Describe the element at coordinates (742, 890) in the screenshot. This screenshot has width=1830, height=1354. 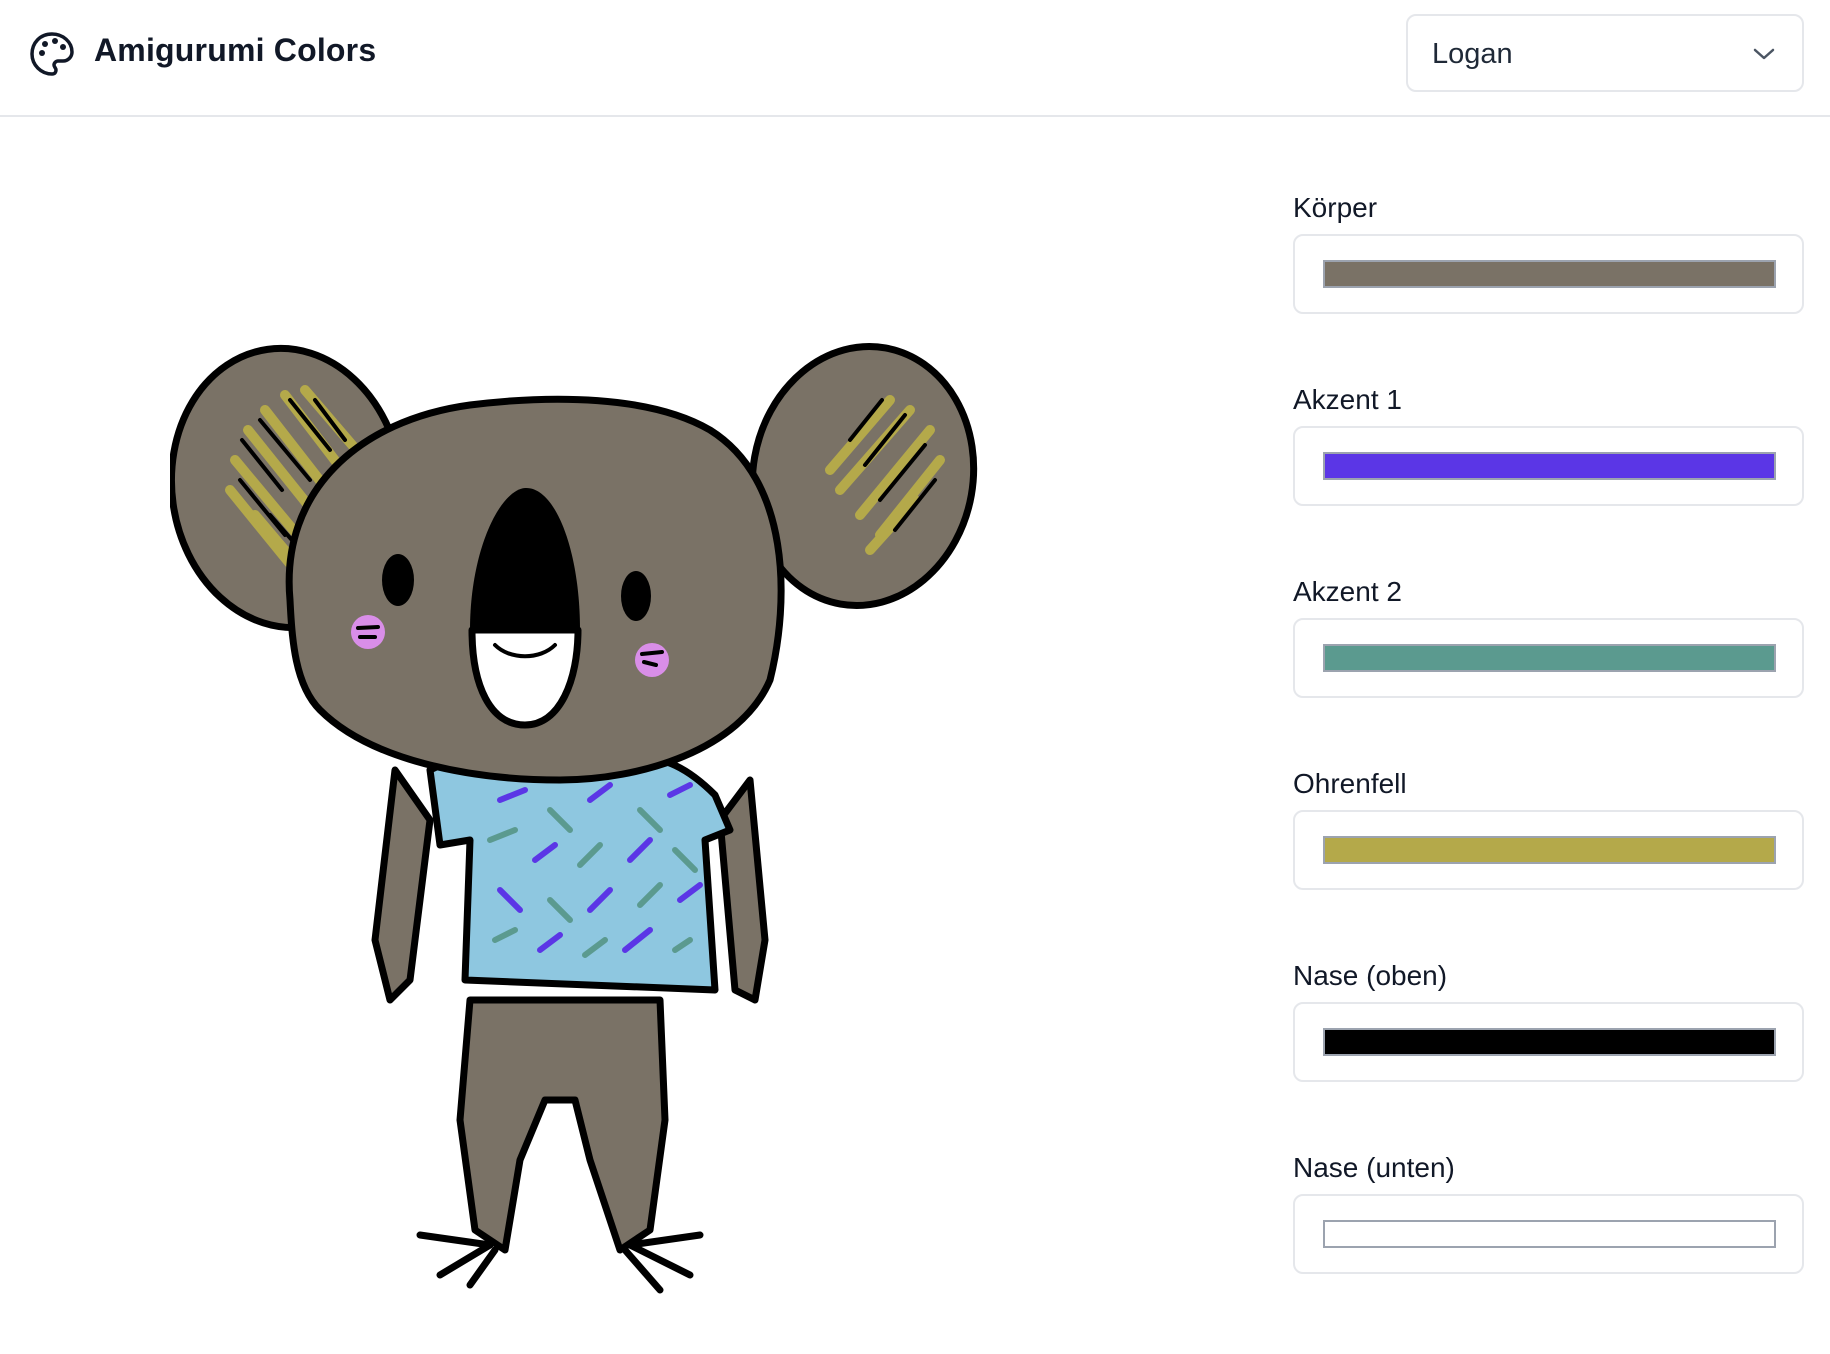
I see `right-arm` at that location.